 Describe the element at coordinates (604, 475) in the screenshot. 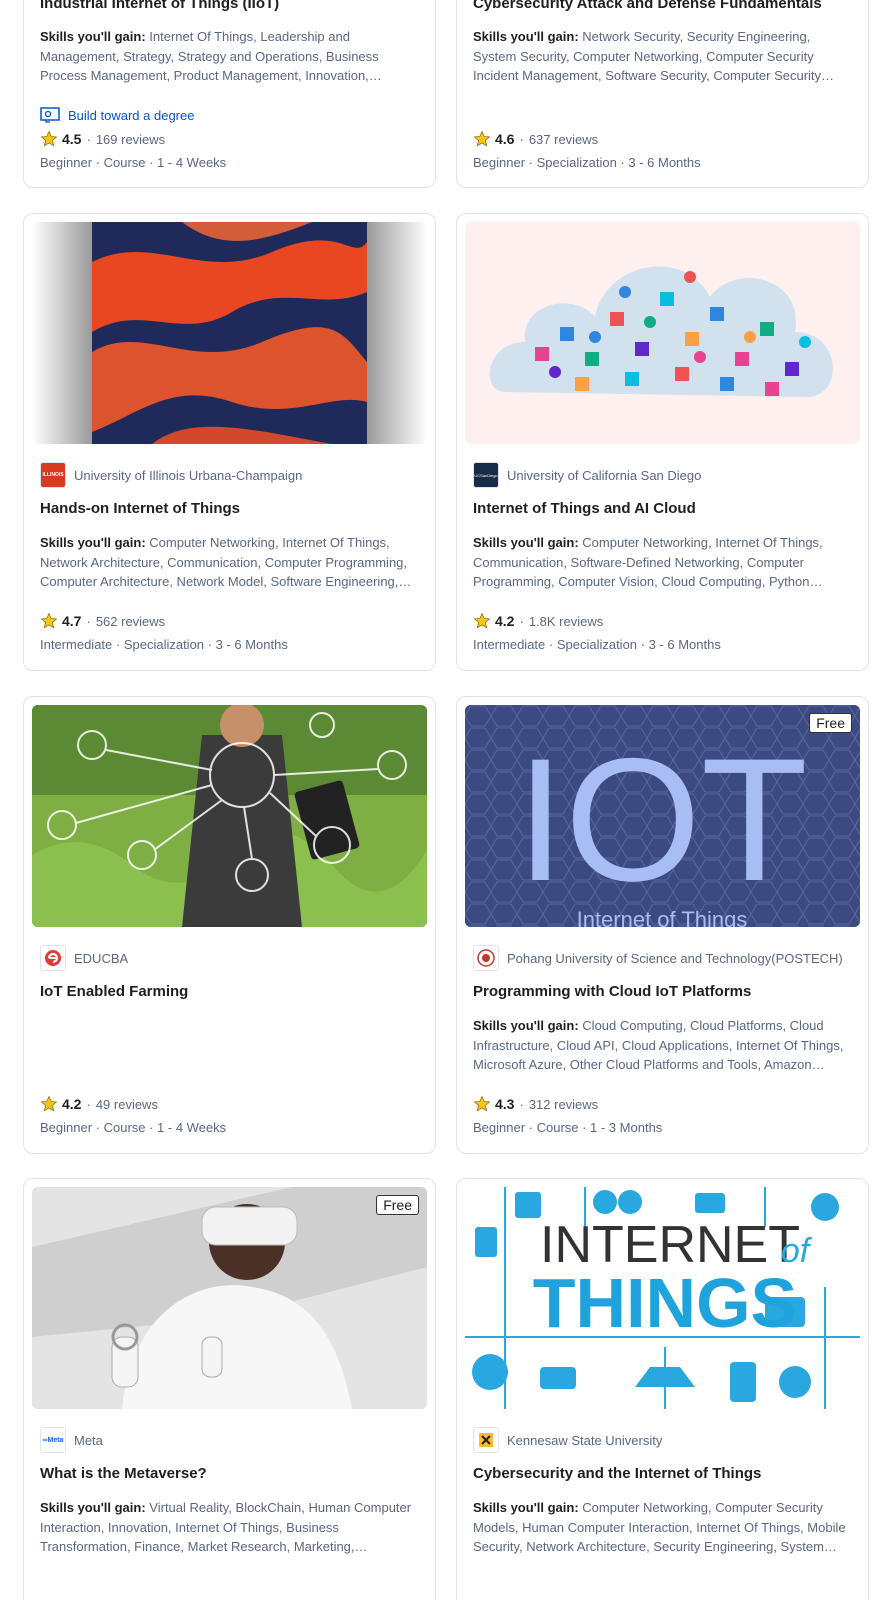

I see `partner-name: University of California San Diego` at that location.